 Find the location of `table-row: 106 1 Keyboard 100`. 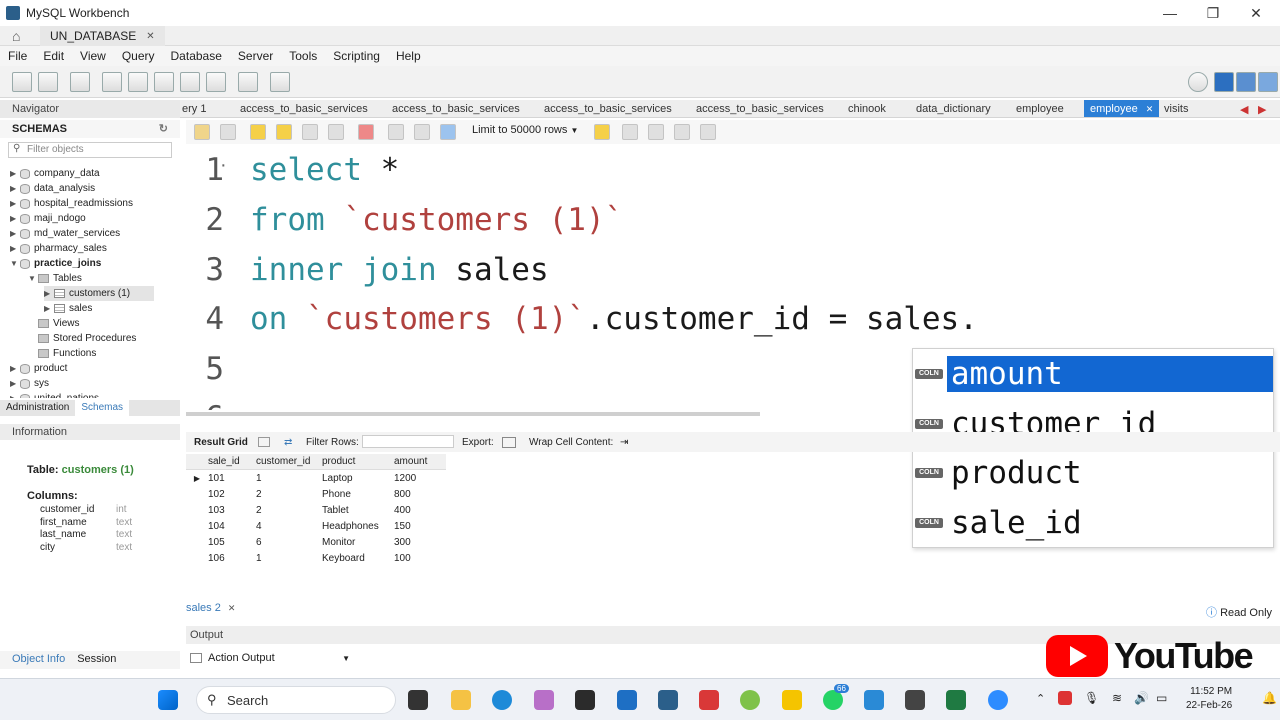

table-row: 106 1 Keyboard 100 is located at coordinates (316, 558).